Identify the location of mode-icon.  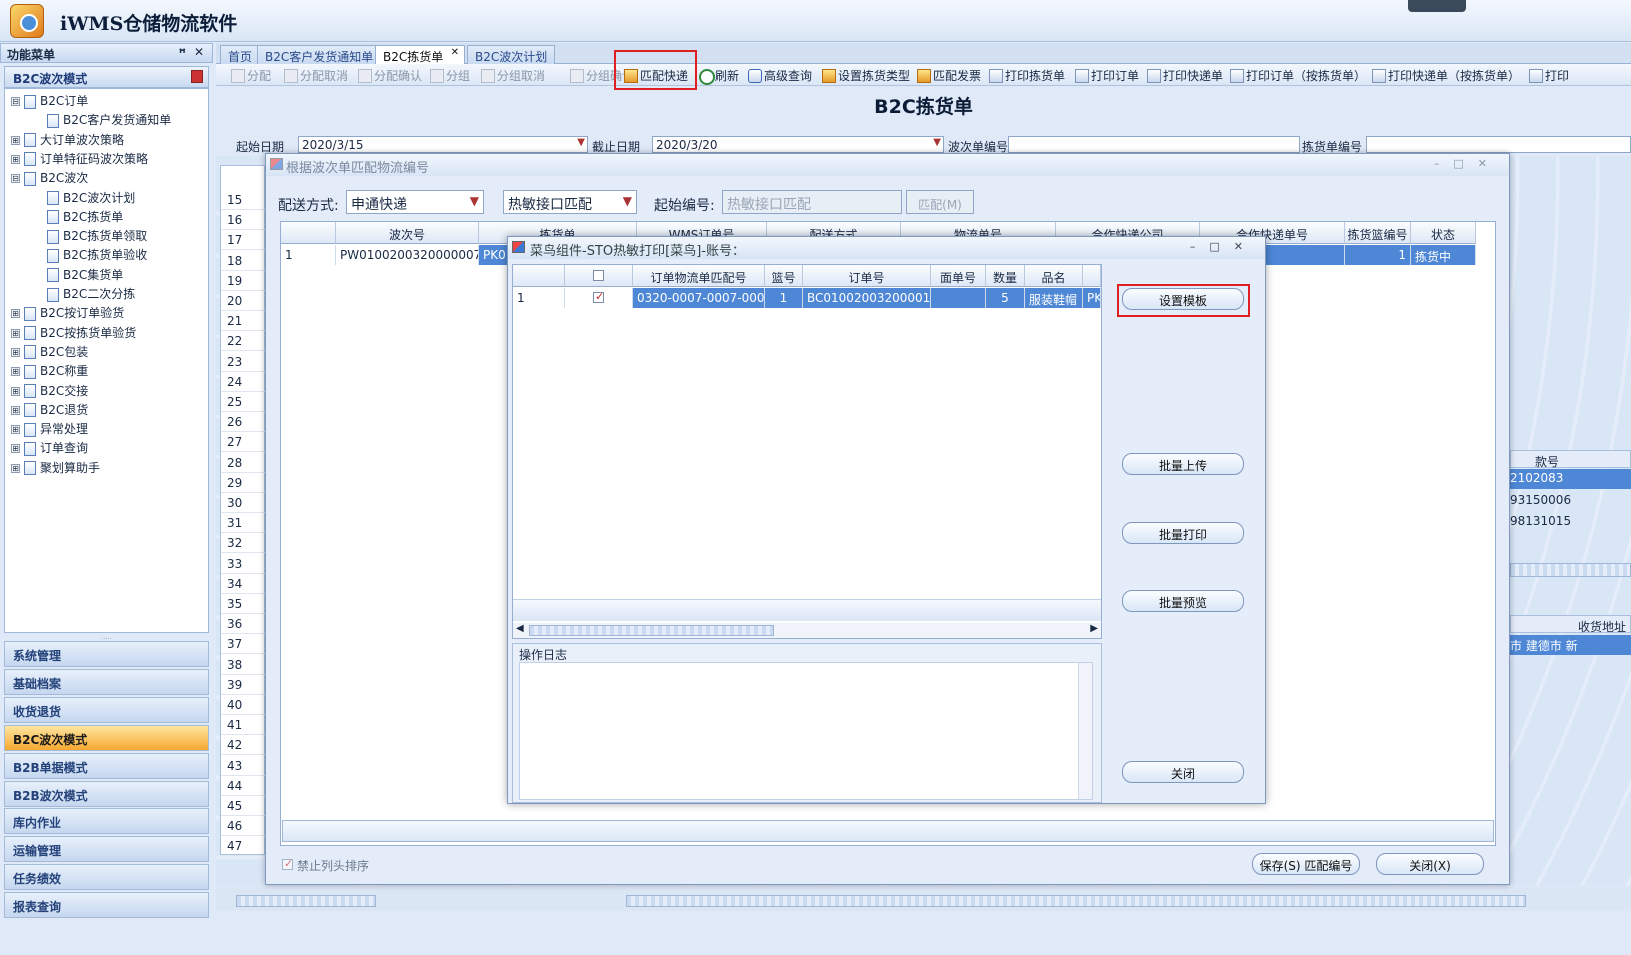
(197, 76).